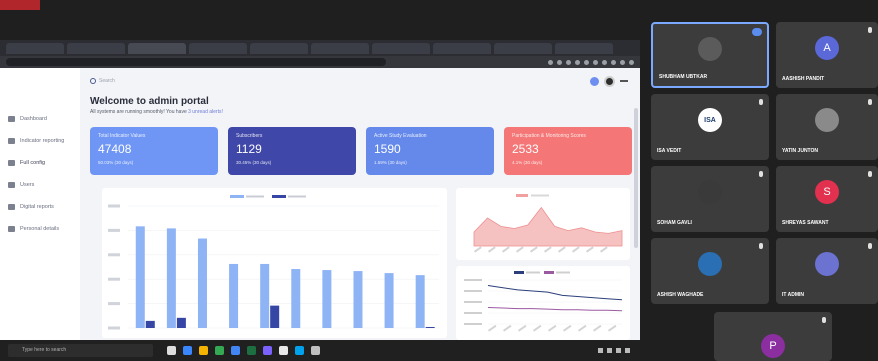 Image resolution: width=878 pixels, height=361 pixels. What do you see at coordinates (251, 350) in the screenshot?
I see `excel-icon` at bounding box center [251, 350].